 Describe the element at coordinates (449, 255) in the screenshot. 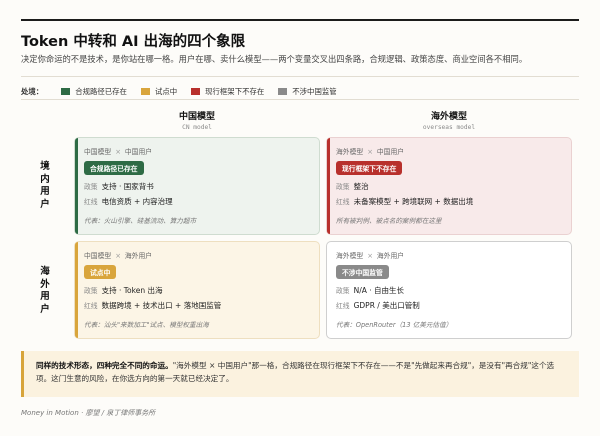

I see `quadrant-combo: 海外模型 × 海外用户` at that location.